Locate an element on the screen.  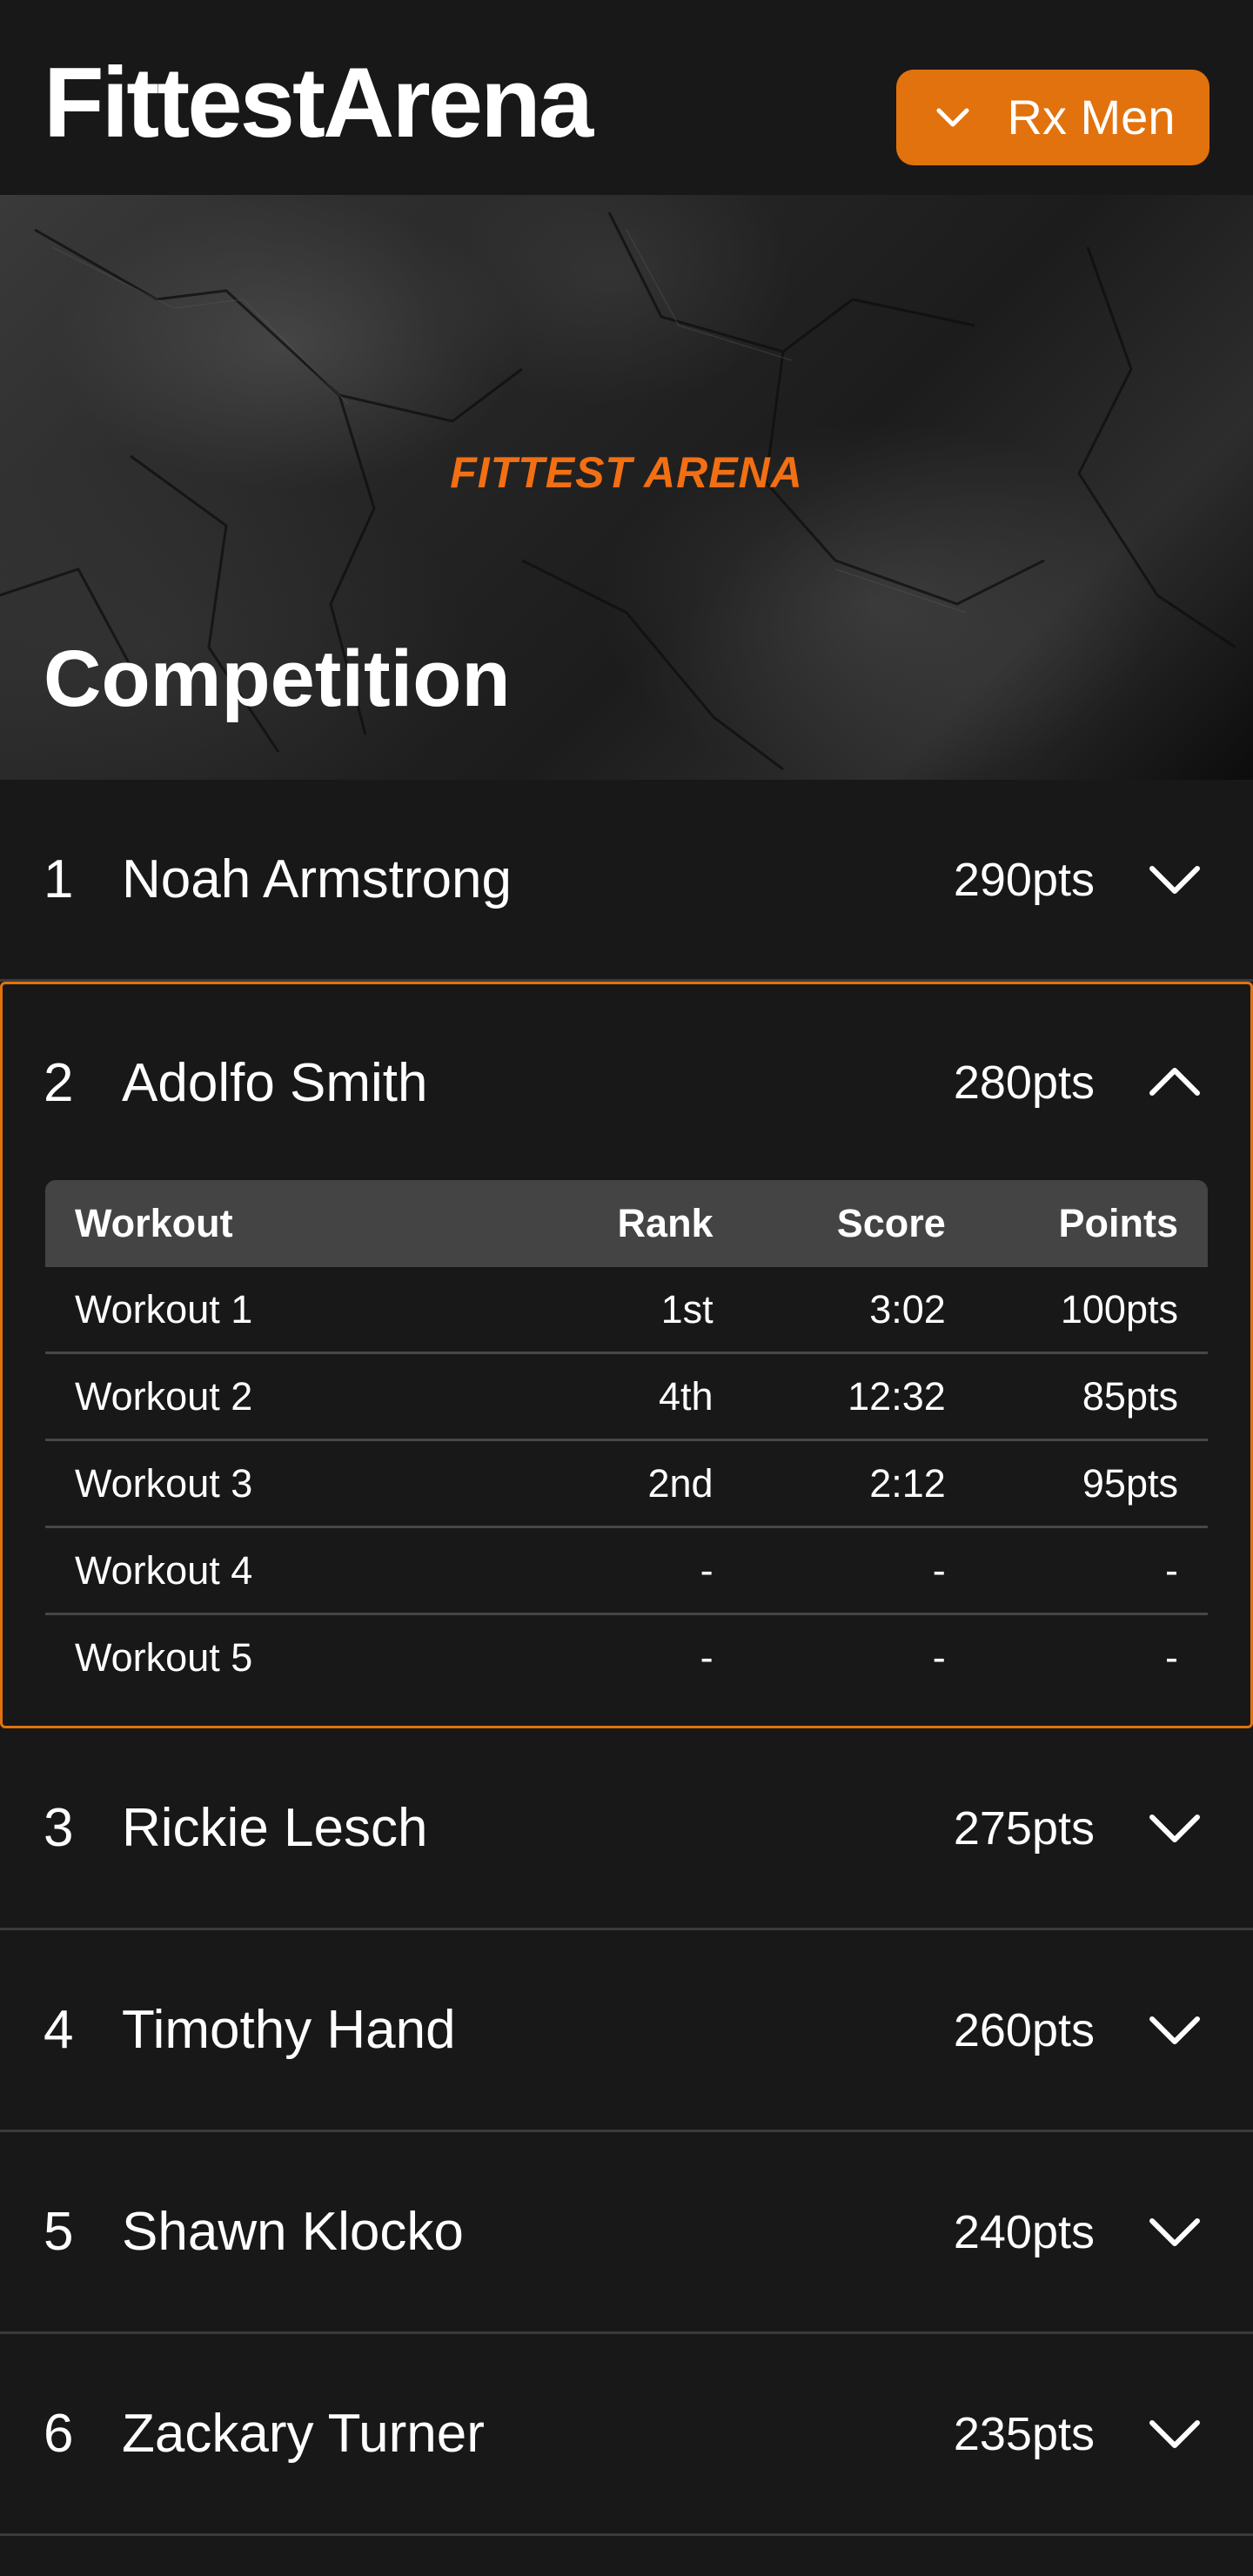
table-row: Workout 3 2nd 2:12 95pts is located at coordinates (626, 1484).